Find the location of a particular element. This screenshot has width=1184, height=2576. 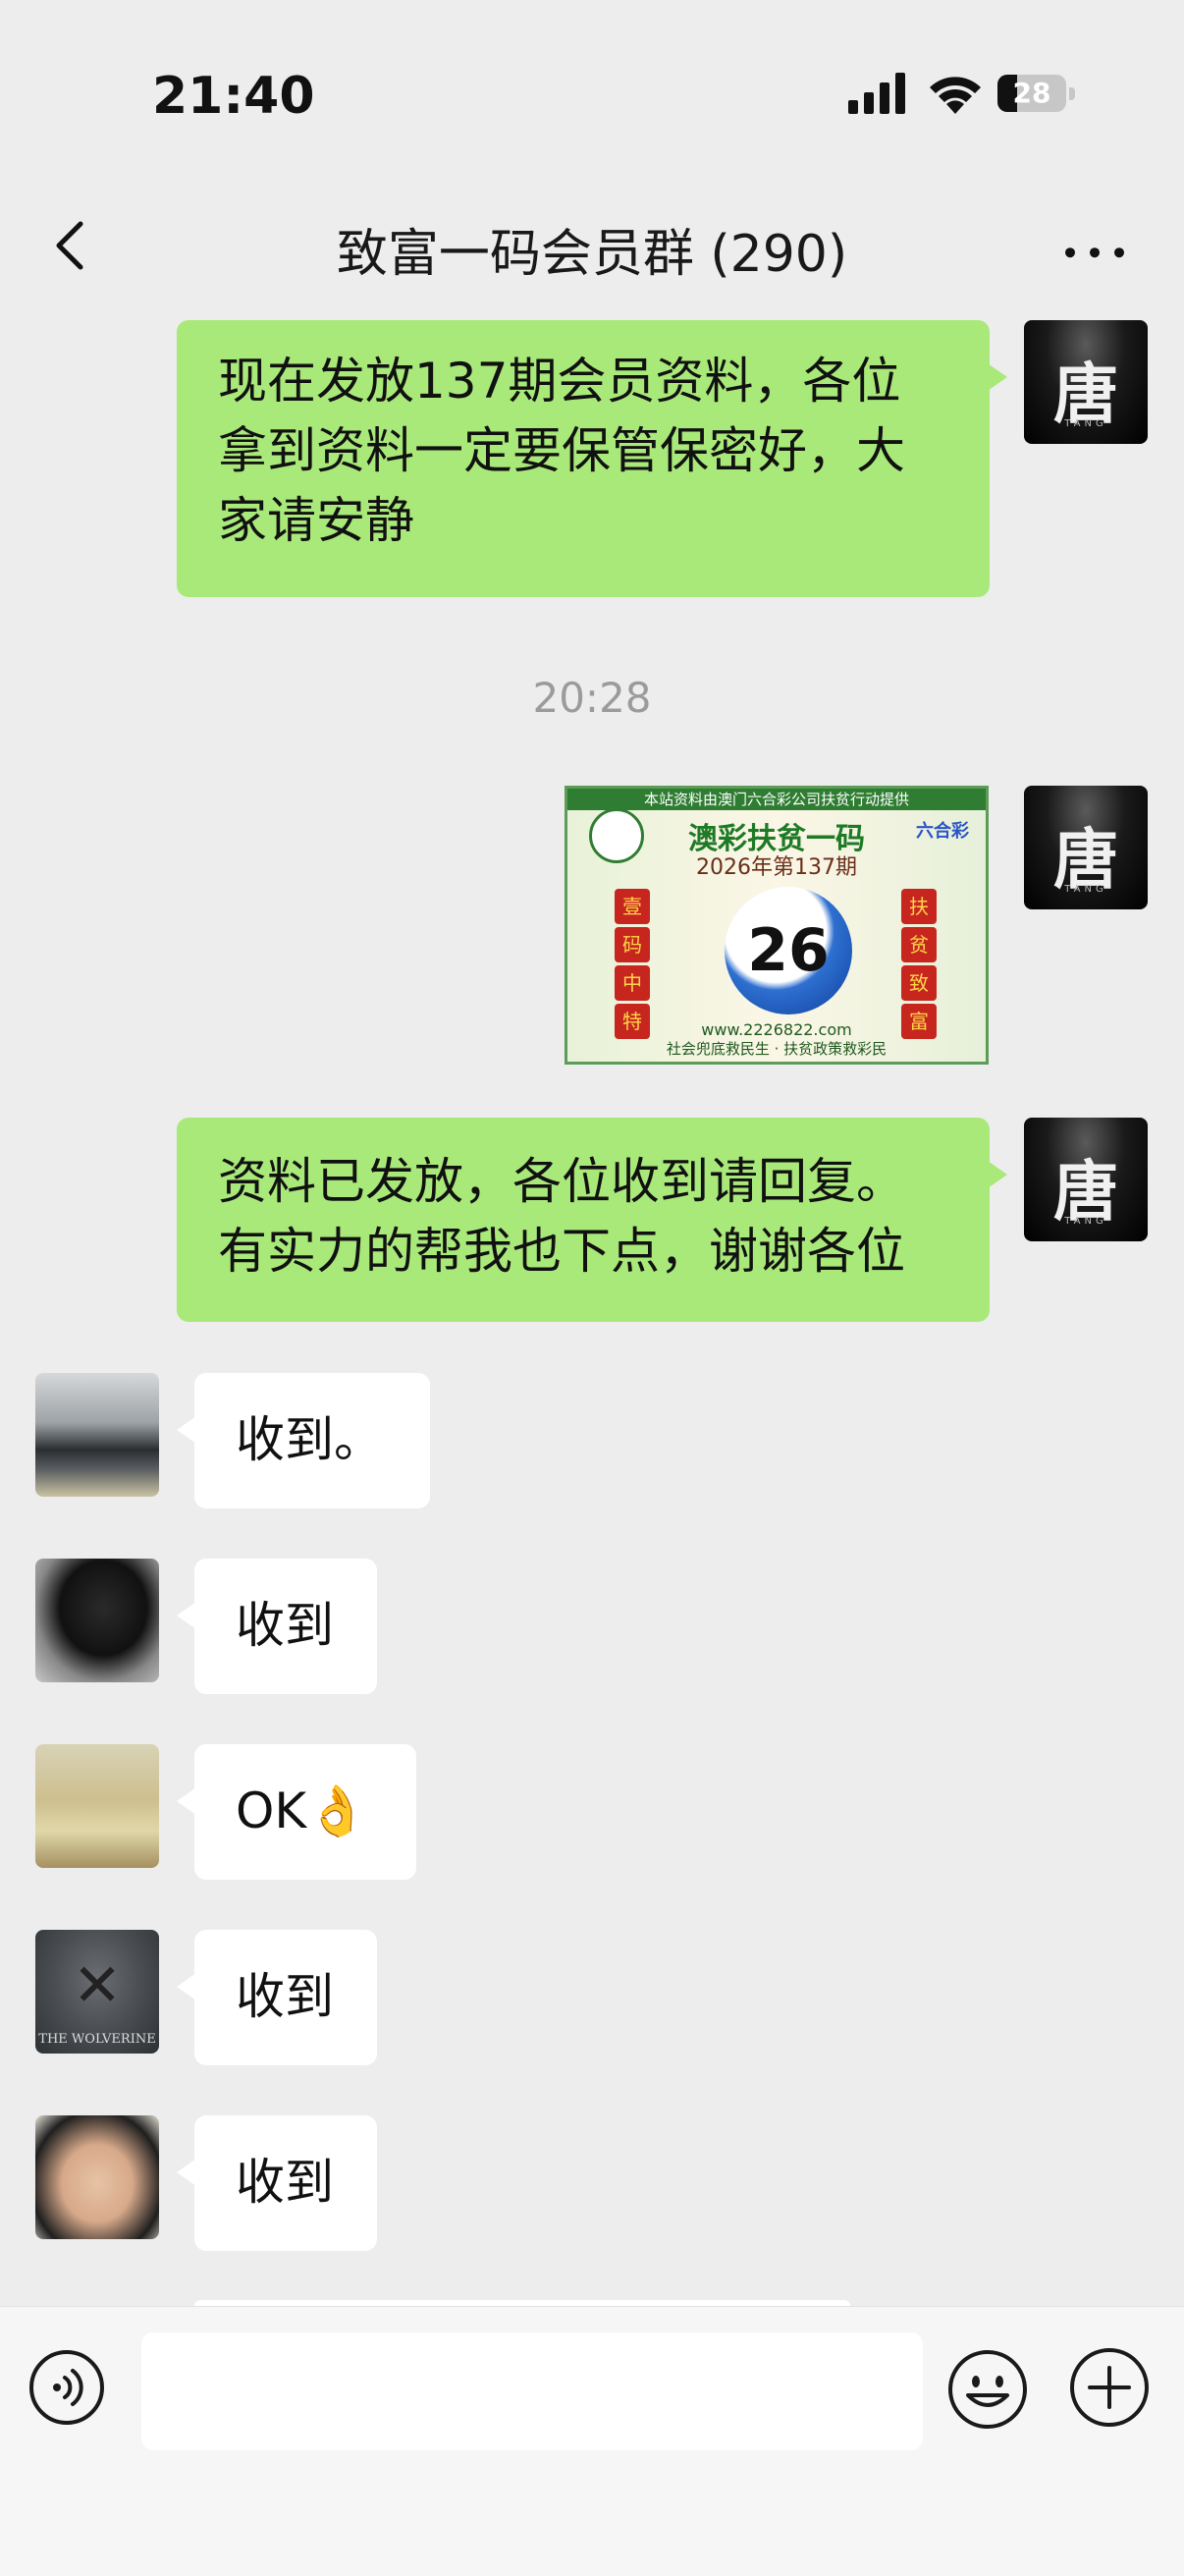

left-characters: 壹 码 中 特 is located at coordinates (634, 964).